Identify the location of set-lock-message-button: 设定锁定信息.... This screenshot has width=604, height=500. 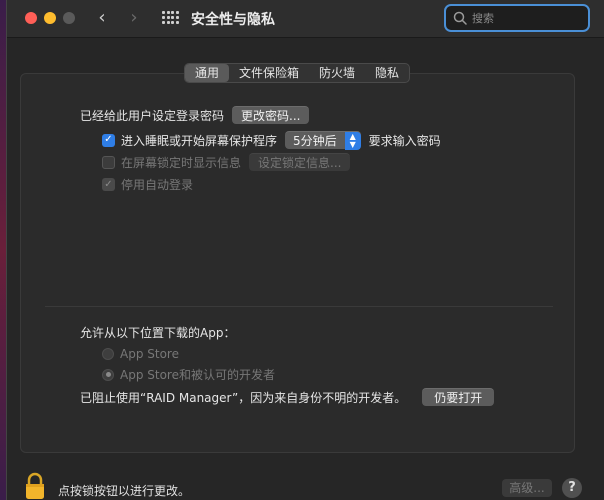
(300, 162).